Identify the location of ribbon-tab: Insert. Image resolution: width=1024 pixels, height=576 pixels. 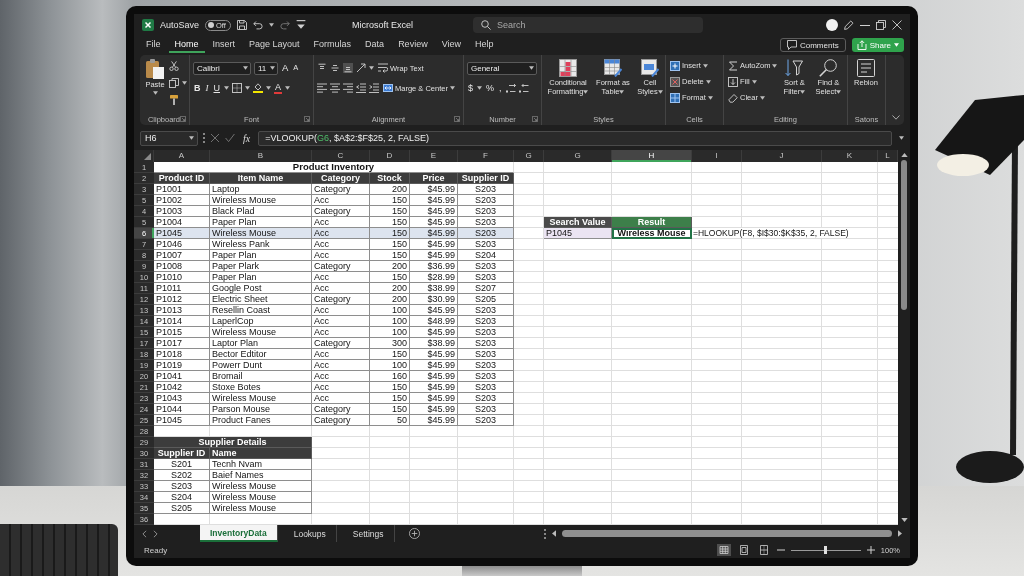
(224, 45).